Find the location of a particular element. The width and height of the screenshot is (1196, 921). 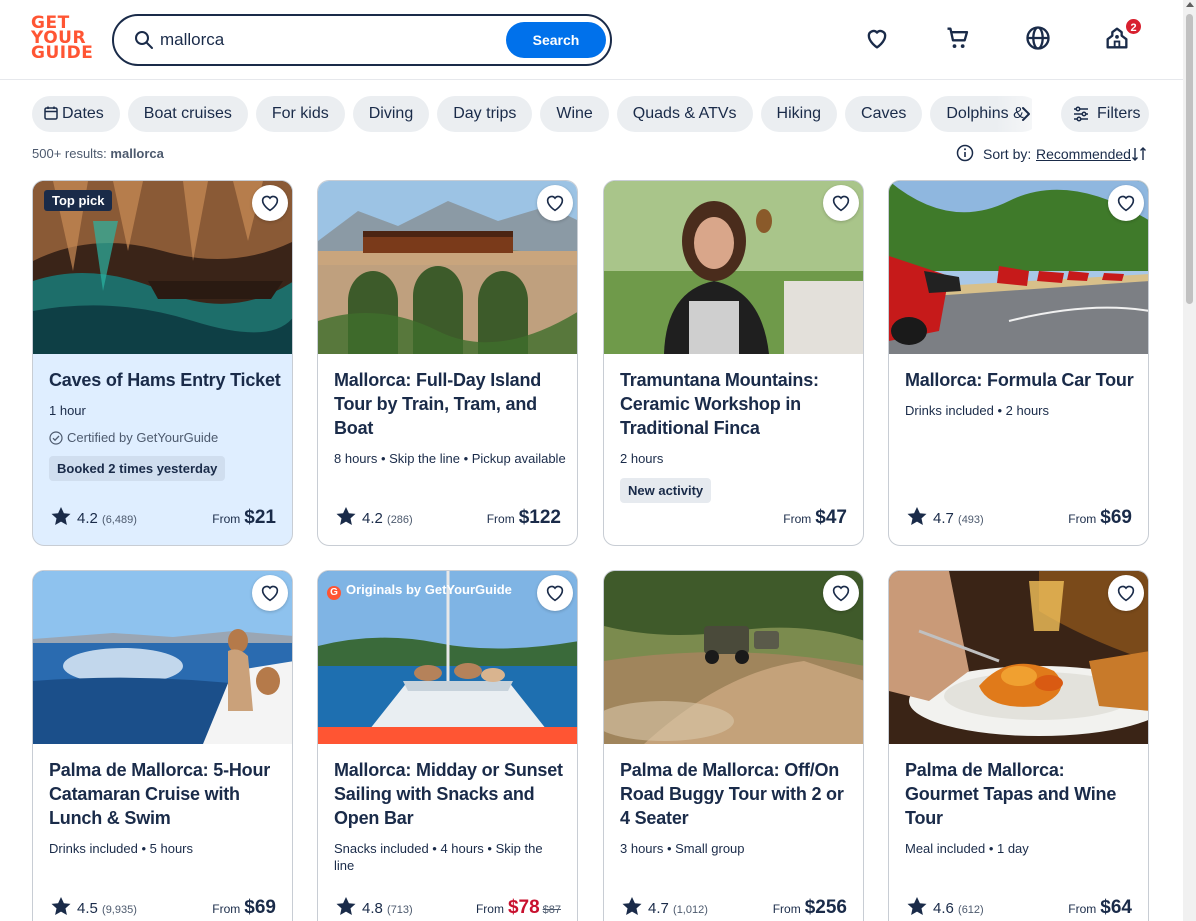

new-activity-badge: New activity is located at coordinates (666, 490).